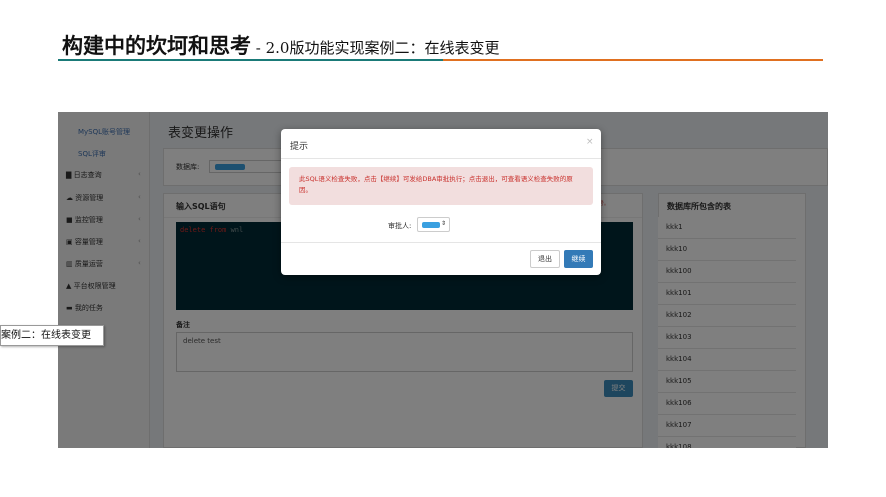 The width and height of the screenshot is (886, 497). Describe the element at coordinates (633, 60) in the screenshot. I see `title-rule-right` at that location.